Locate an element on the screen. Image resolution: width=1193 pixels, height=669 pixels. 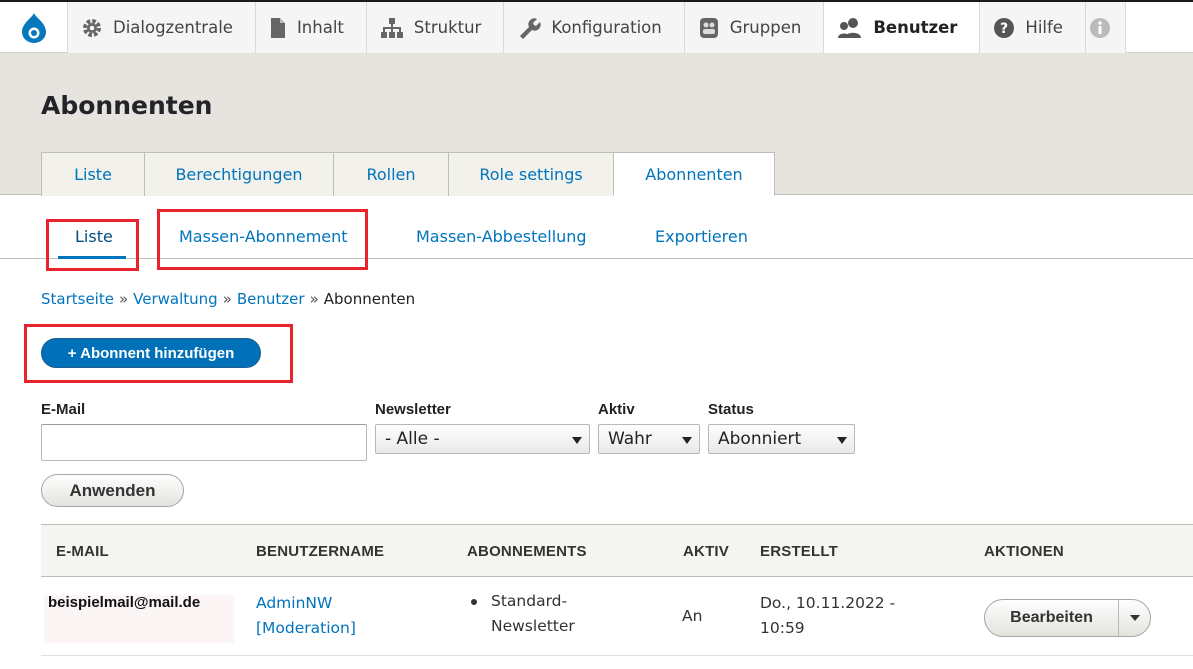
toolbar-item-hilfe: ? Hilfe is located at coordinates (1033, 27).